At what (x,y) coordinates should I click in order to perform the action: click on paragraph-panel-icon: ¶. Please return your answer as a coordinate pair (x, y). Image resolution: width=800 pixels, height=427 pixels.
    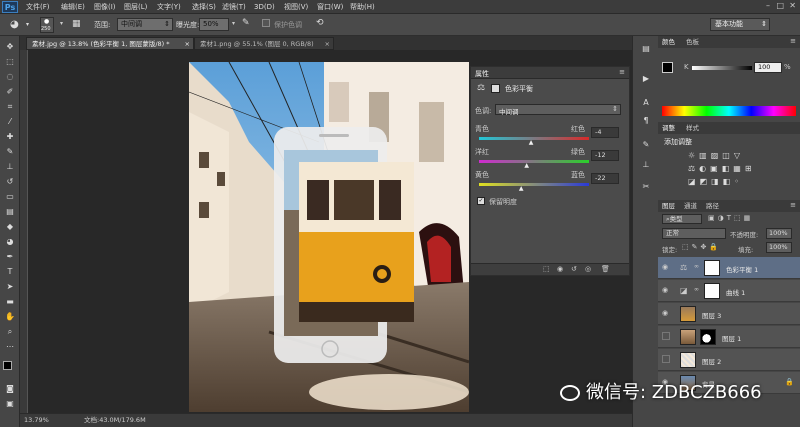
    Looking at the image, I should click on (646, 121).